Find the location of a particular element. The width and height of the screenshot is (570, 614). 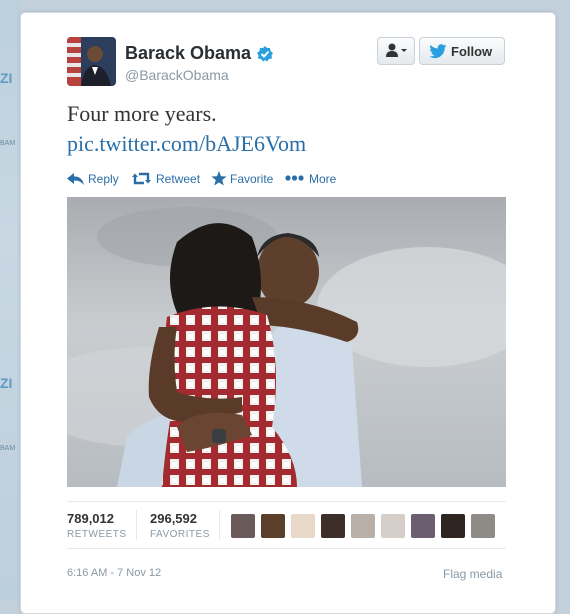

follow-button: Follow is located at coordinates (462, 51).